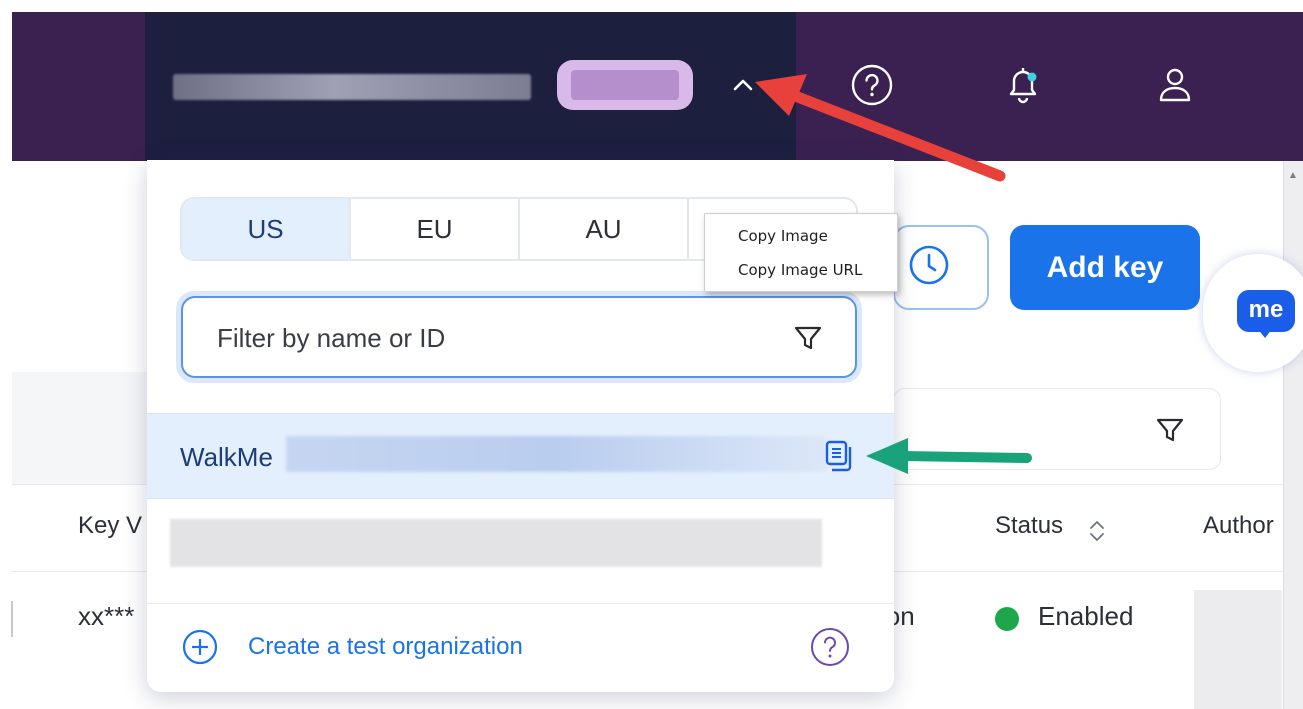 The image size is (1303, 709). Describe the element at coordinates (1007, 619) in the screenshot. I see `status-enabled-dot` at that location.